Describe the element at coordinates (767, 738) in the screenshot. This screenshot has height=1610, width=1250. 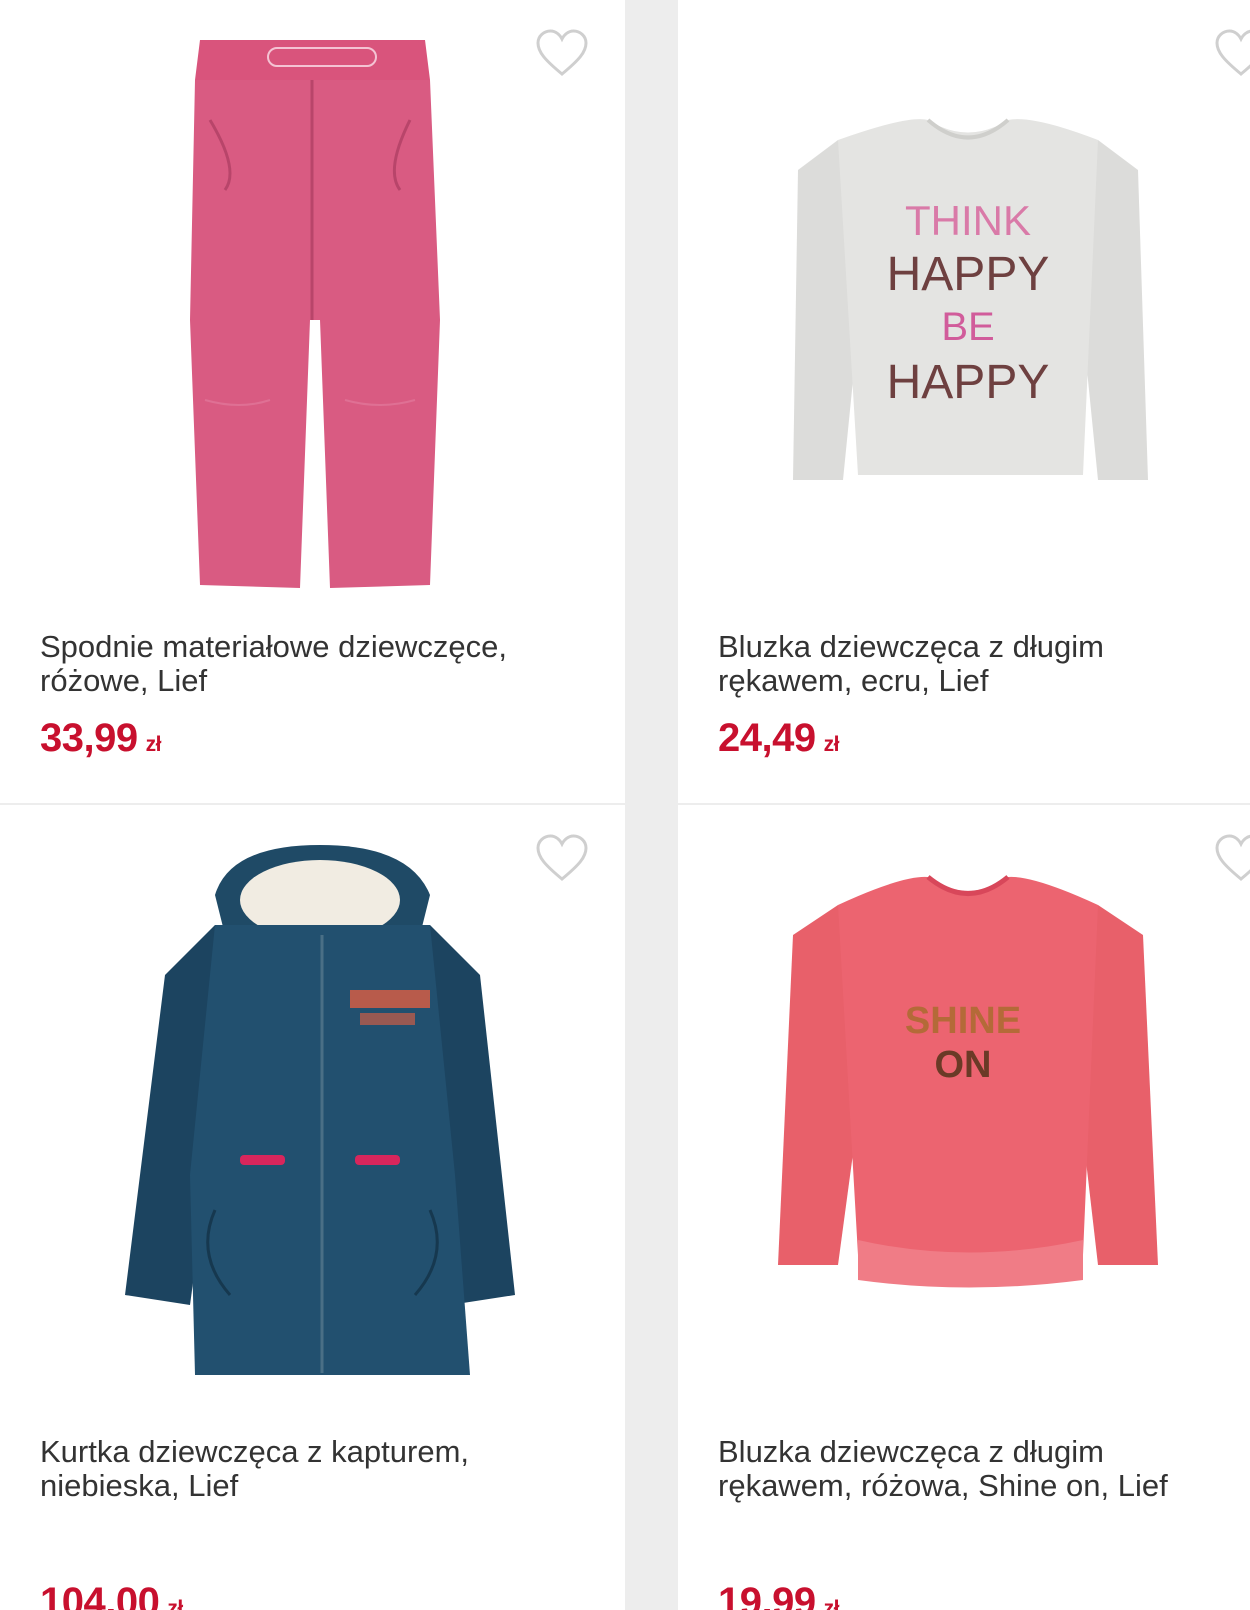
I see `price-value: 24,49` at that location.